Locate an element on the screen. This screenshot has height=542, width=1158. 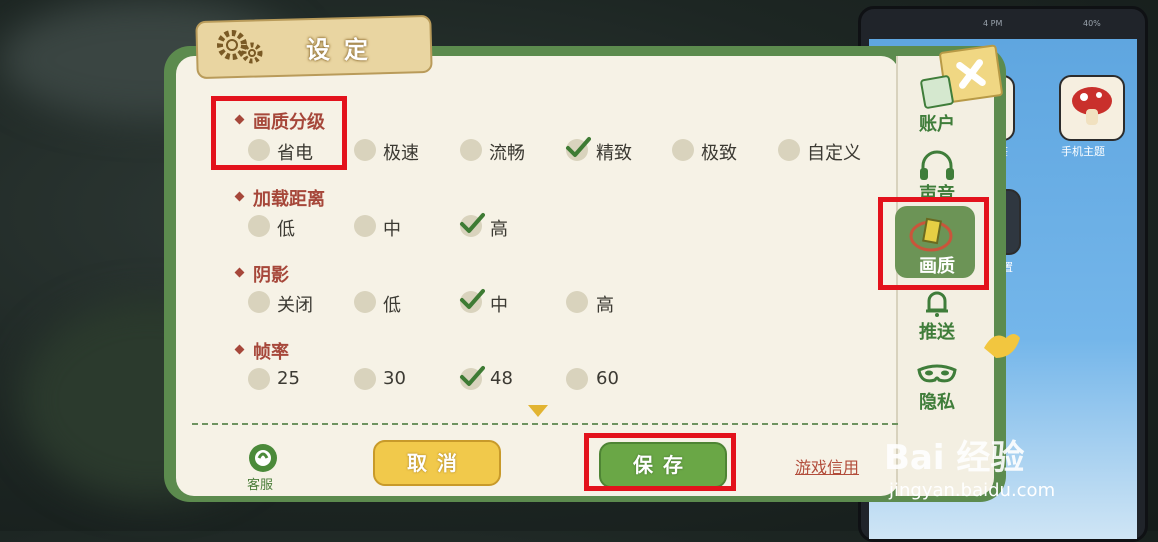
sidebar-item-privacy: 隐私 is located at coordinates (943, 387).